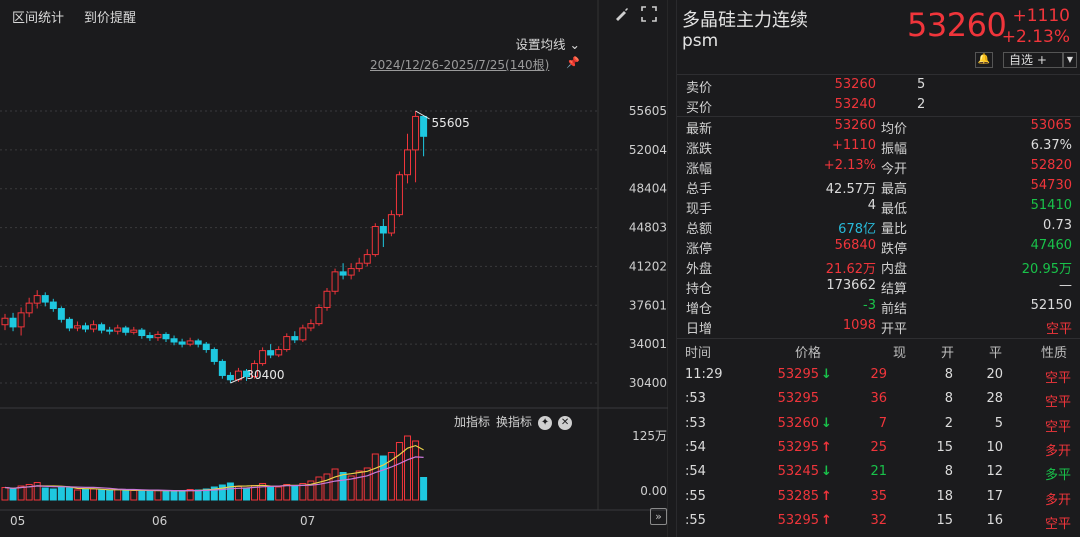  What do you see at coordinates (472, 422) in the screenshot?
I see `add-indicator-button: 加指标` at bounding box center [472, 422].